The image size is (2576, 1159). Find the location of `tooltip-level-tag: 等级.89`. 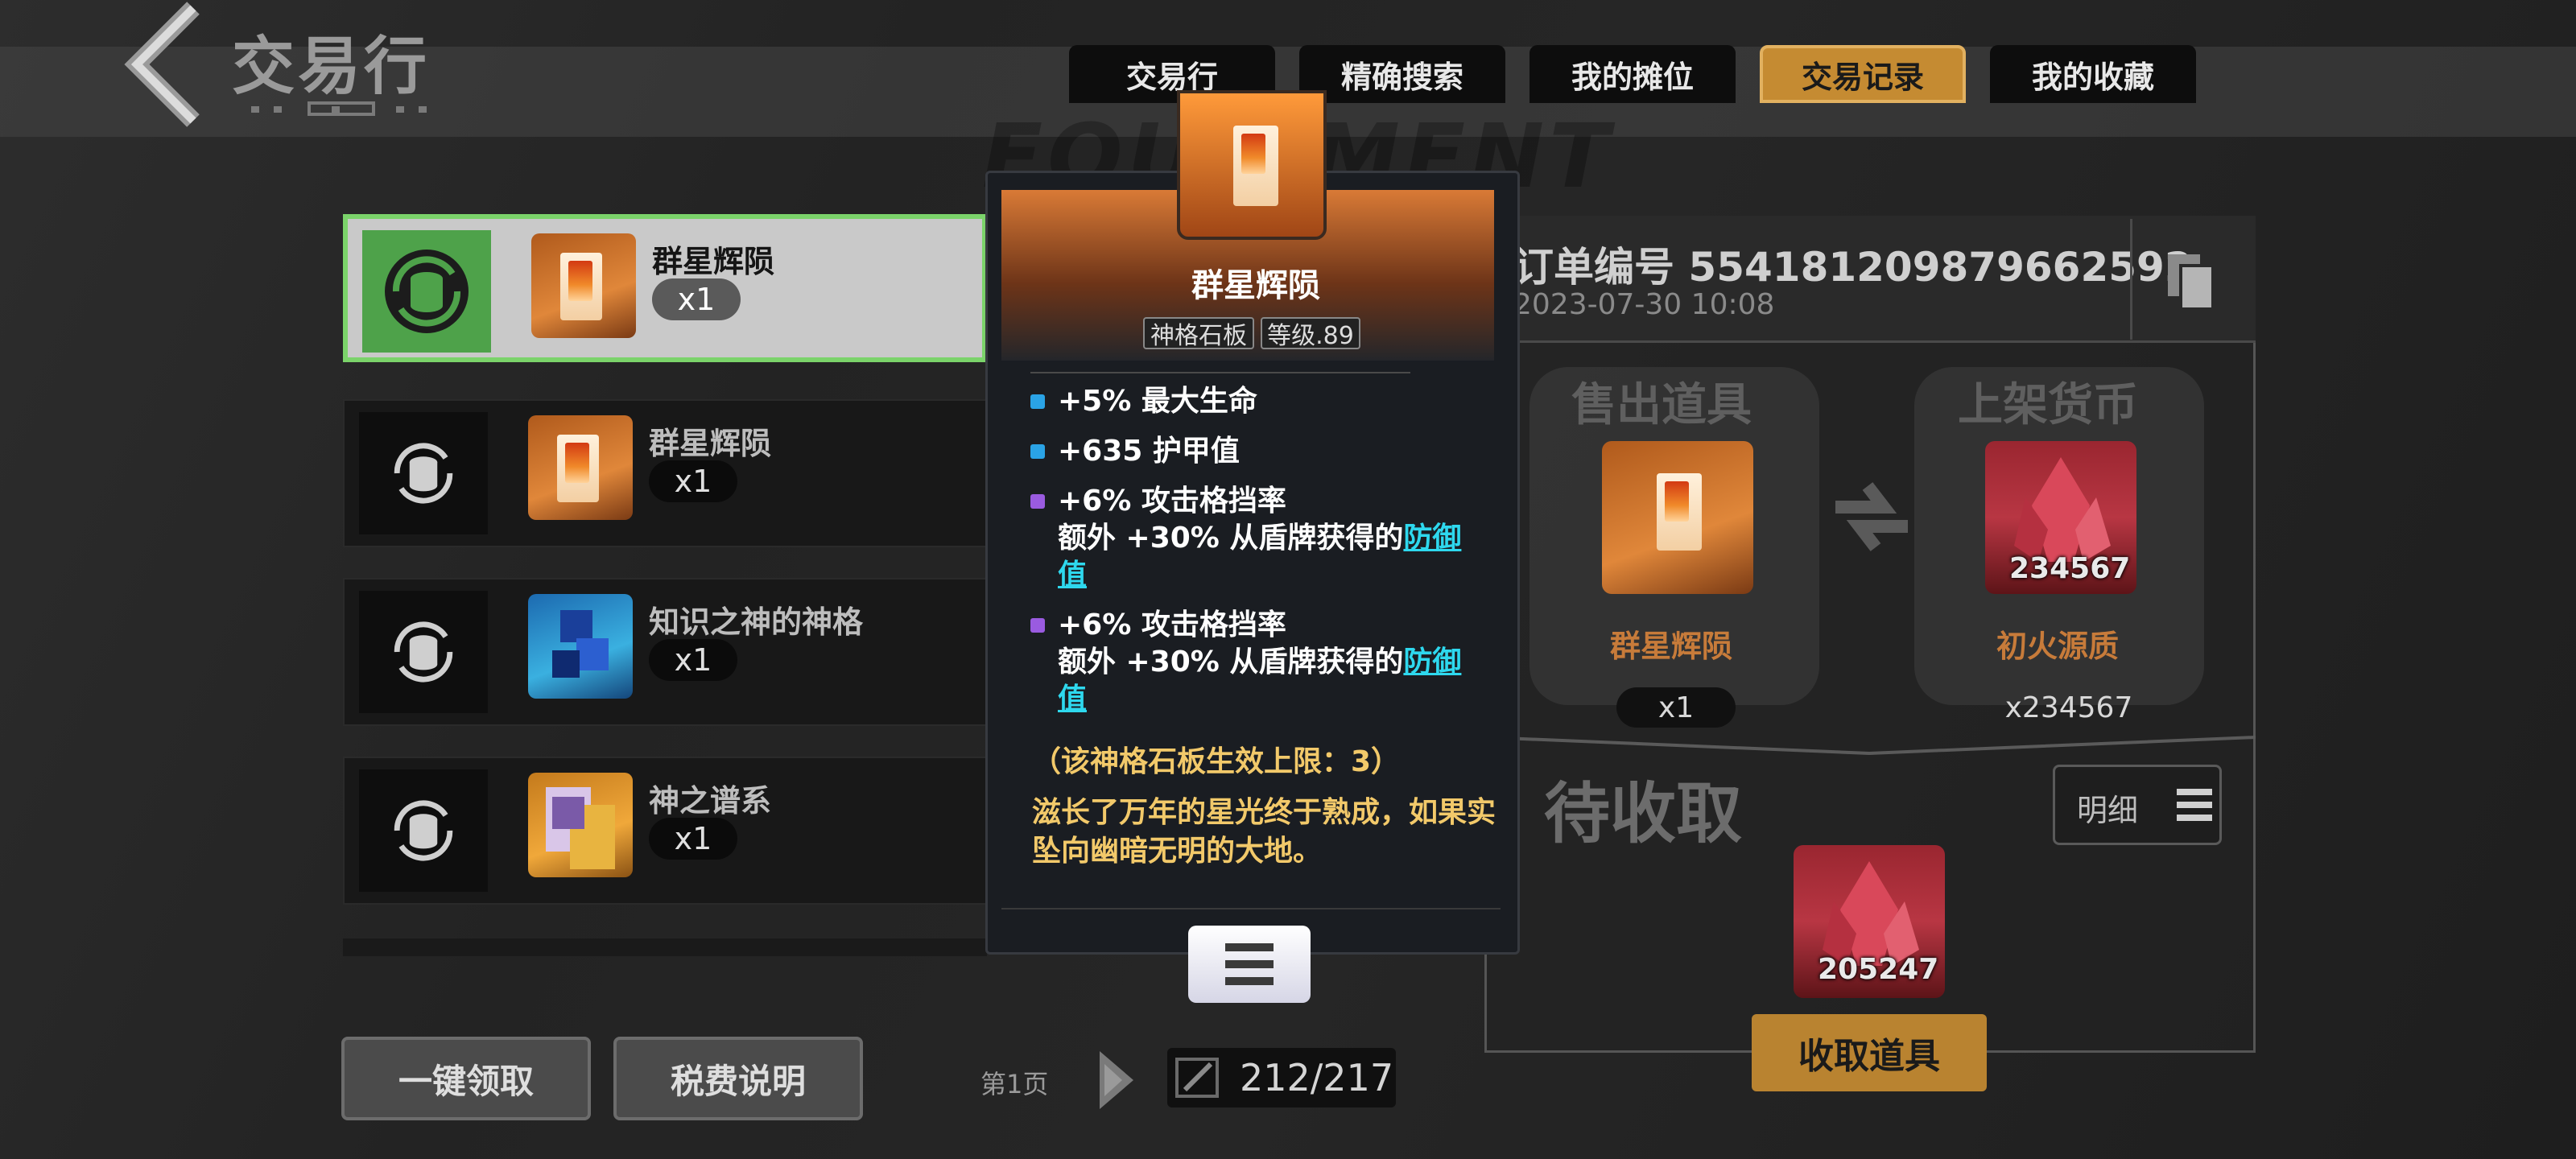

tooltip-level-tag: 等级.89 is located at coordinates (1310, 333).